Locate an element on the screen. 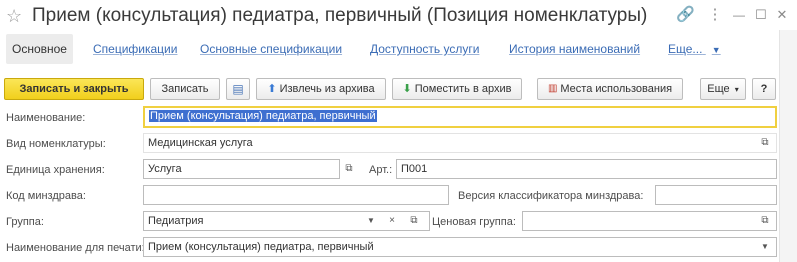  name-label: Наименование: is located at coordinates (46, 118).